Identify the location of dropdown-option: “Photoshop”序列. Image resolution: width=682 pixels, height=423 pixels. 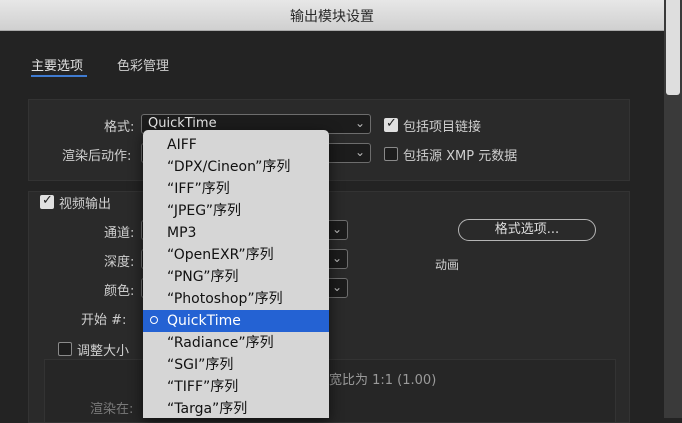
(236, 299).